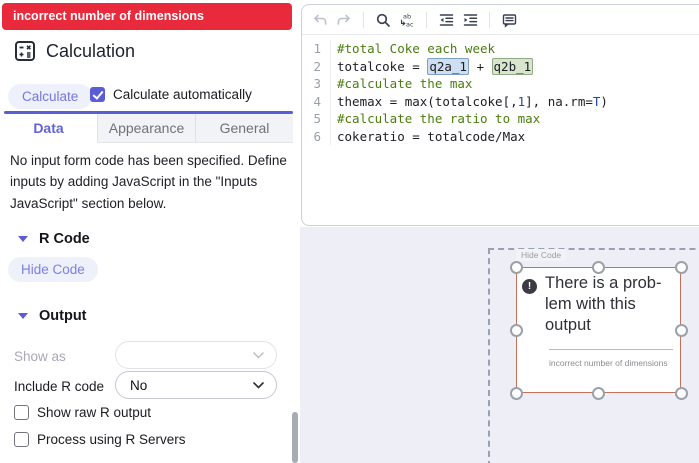 This screenshot has height=463, width=699. I want to click on undo-icon, so click(320, 20).